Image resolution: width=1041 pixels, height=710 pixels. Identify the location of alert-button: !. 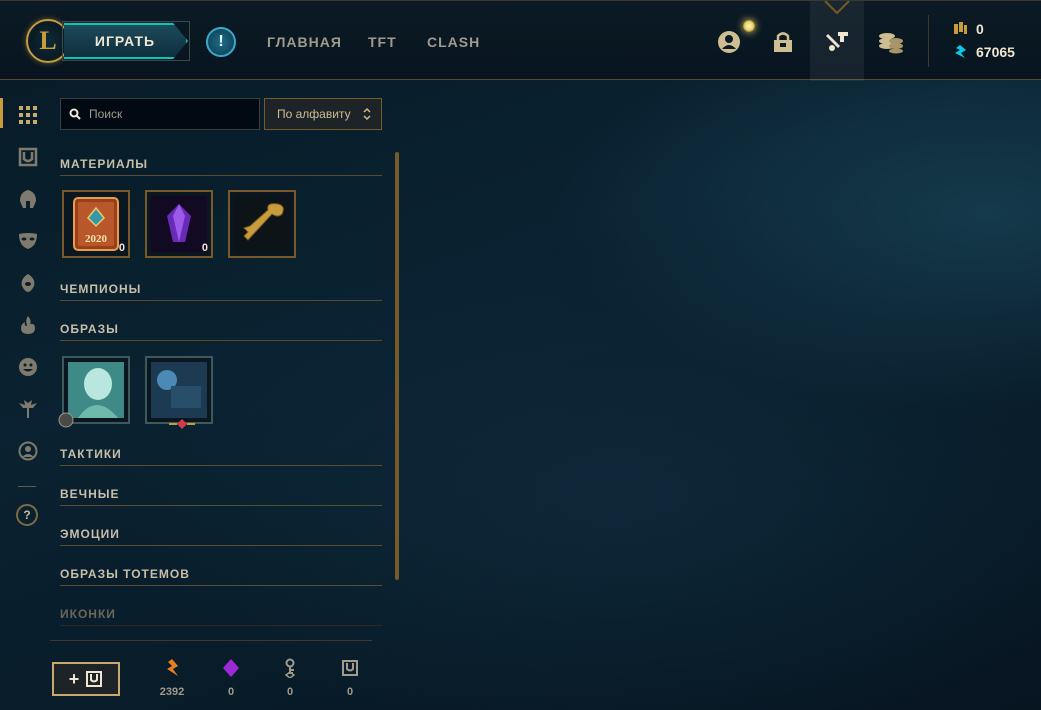
(221, 42).